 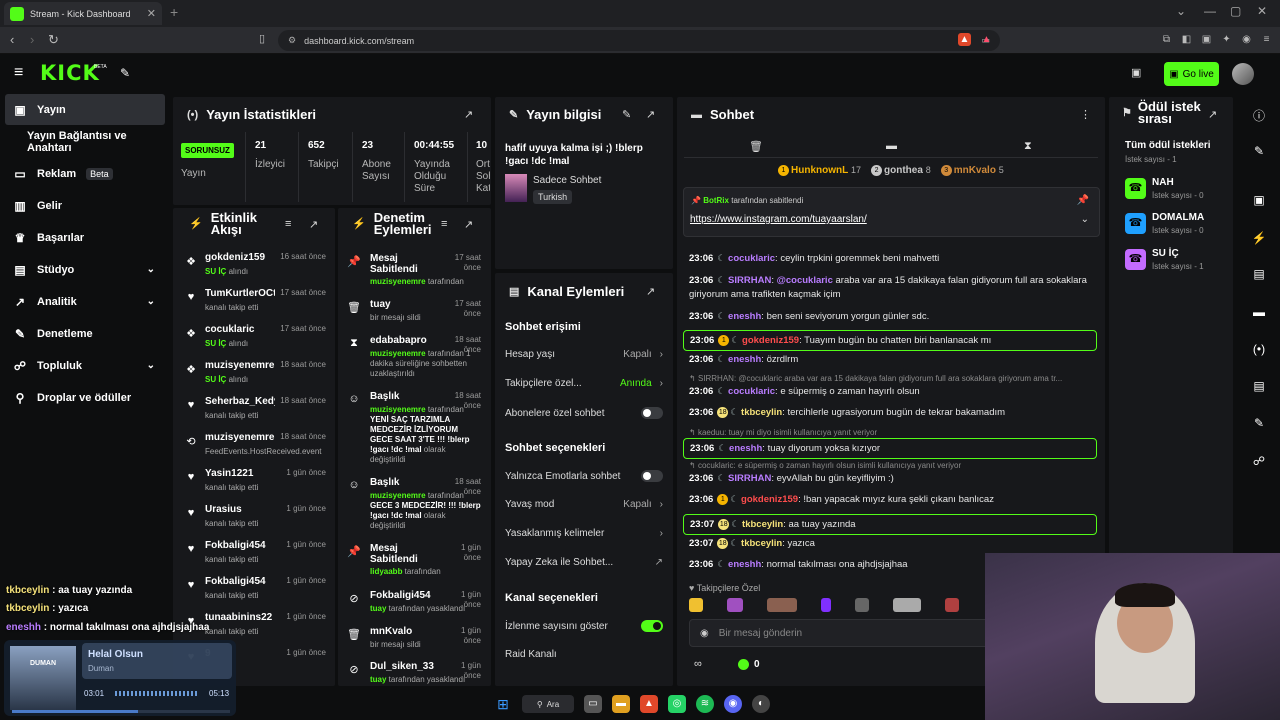 What do you see at coordinates (32, 39) in the screenshot?
I see `forward-icon: ›` at bounding box center [32, 39].